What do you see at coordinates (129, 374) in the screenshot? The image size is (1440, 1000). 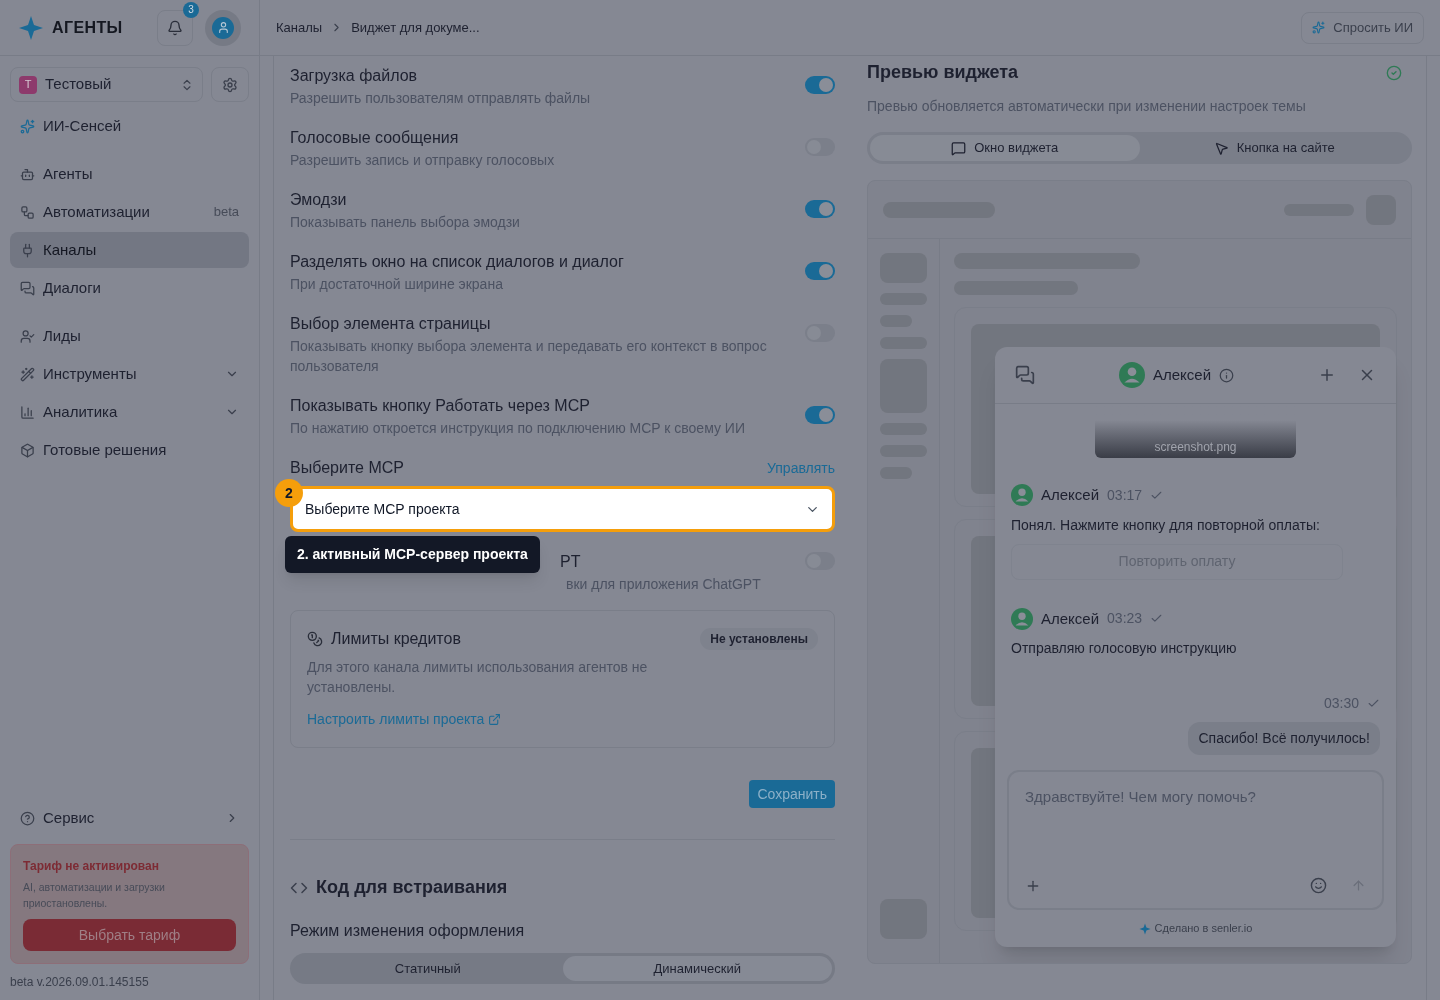 I see `nav-item: Инструменты` at bounding box center [129, 374].